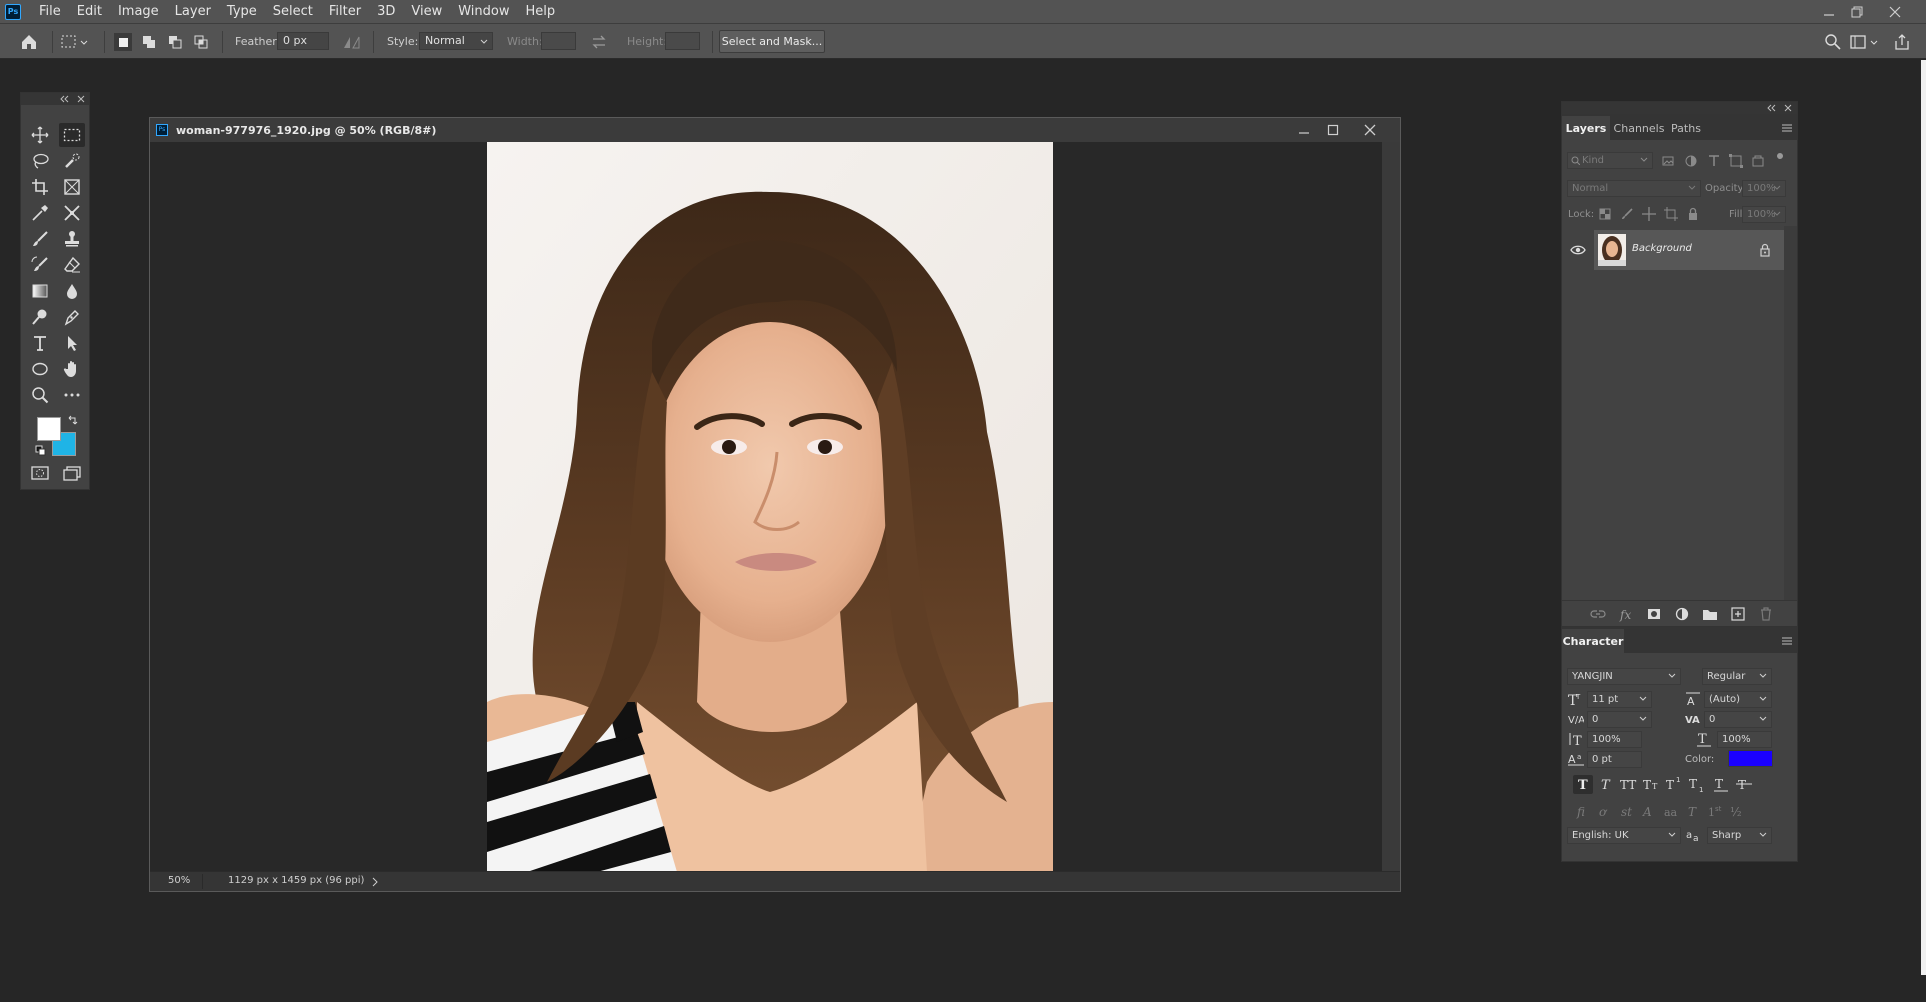 Image resolution: width=1926 pixels, height=1002 pixels. I want to click on menu-select: Select, so click(293, 11).